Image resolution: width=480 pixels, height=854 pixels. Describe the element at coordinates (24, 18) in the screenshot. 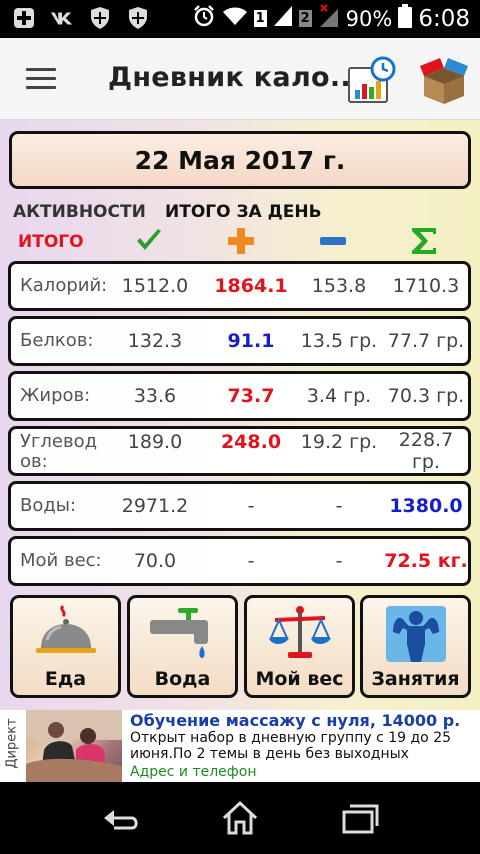

I see `plus-badge-icon` at that location.